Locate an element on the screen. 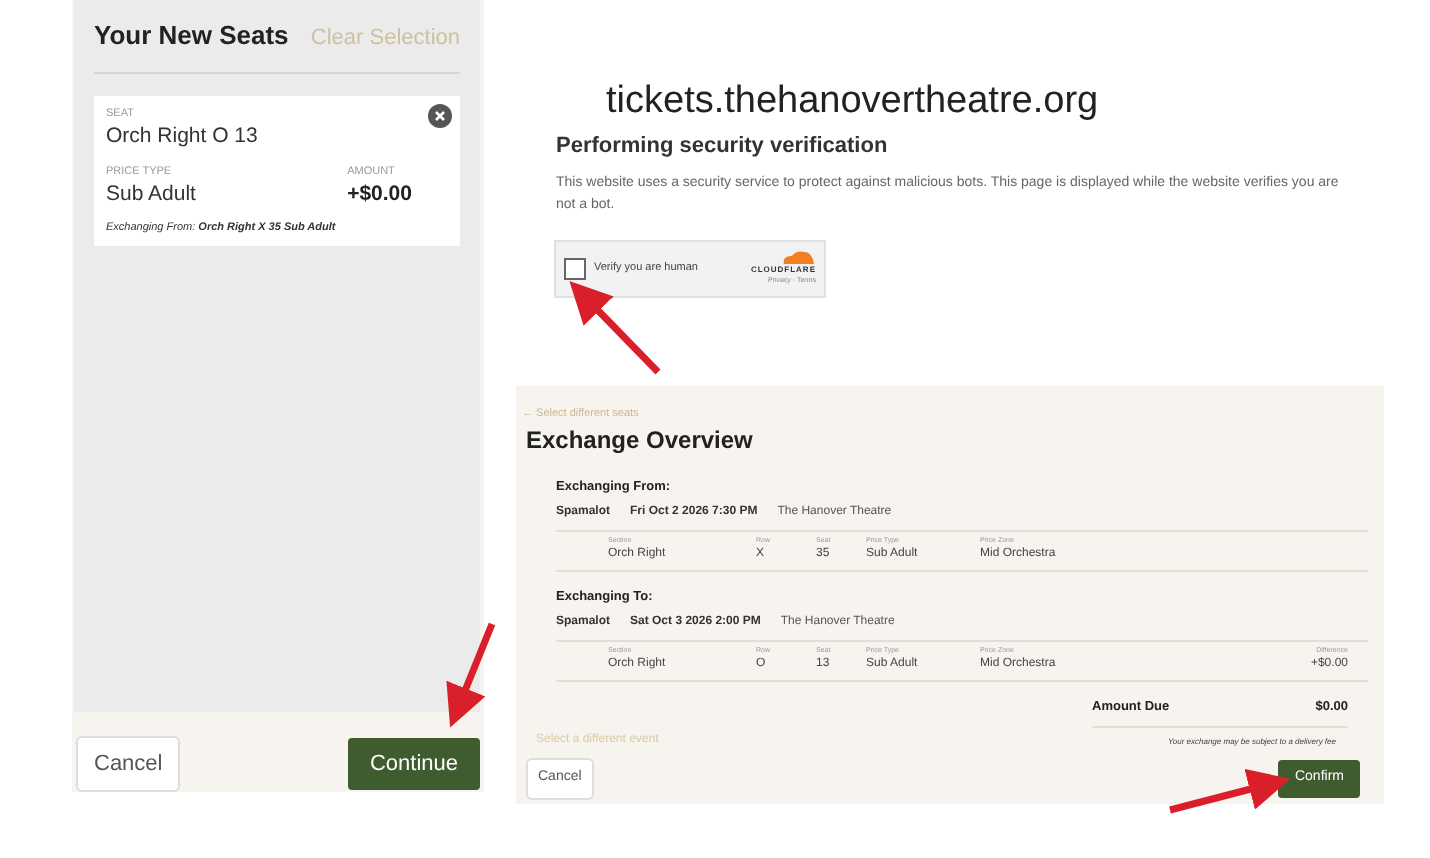 The width and height of the screenshot is (1430, 858). price-type-value: Sub Adult is located at coordinates (151, 194).